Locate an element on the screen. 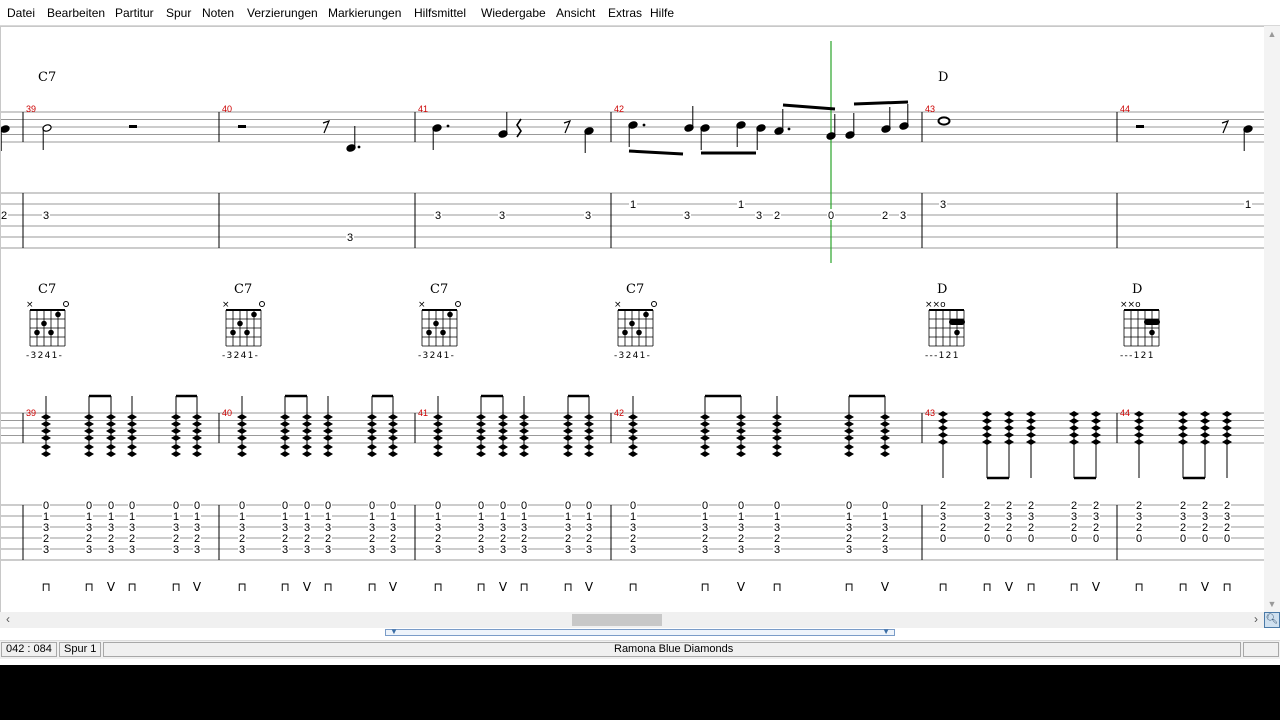  menu-verzierungen: Verzierungen is located at coordinates (282, 13).